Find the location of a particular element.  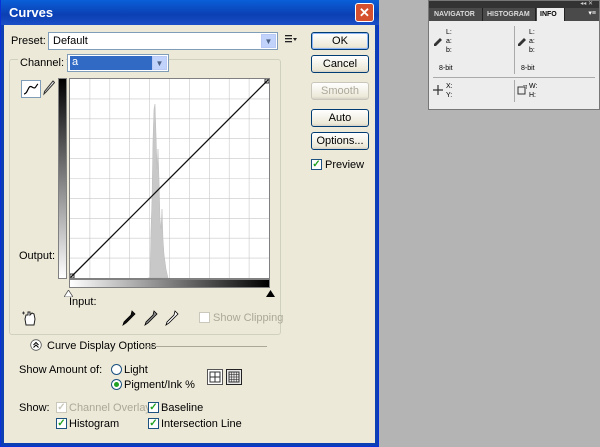

preview-label: Preview is located at coordinates (345, 165).